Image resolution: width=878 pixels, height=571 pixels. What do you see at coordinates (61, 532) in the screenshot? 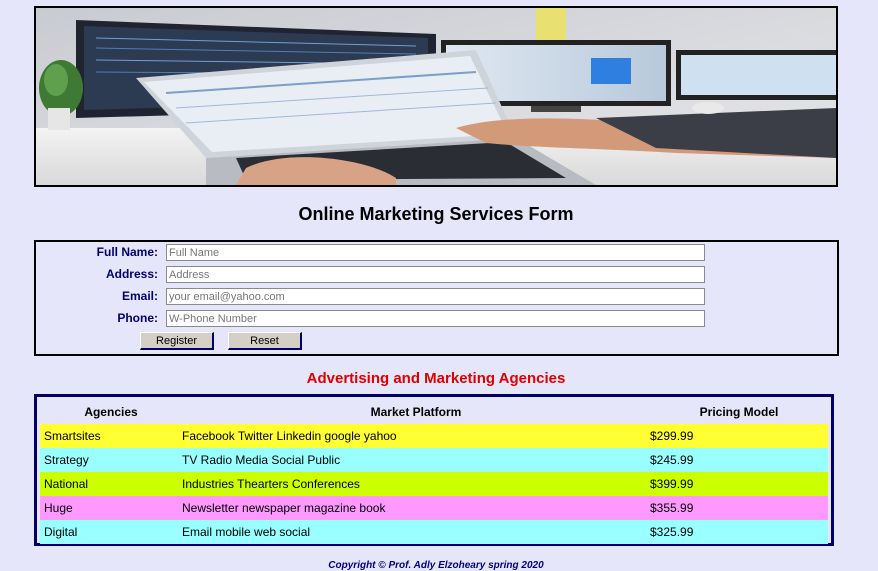
I see `agency-cell: Digital` at bounding box center [61, 532].